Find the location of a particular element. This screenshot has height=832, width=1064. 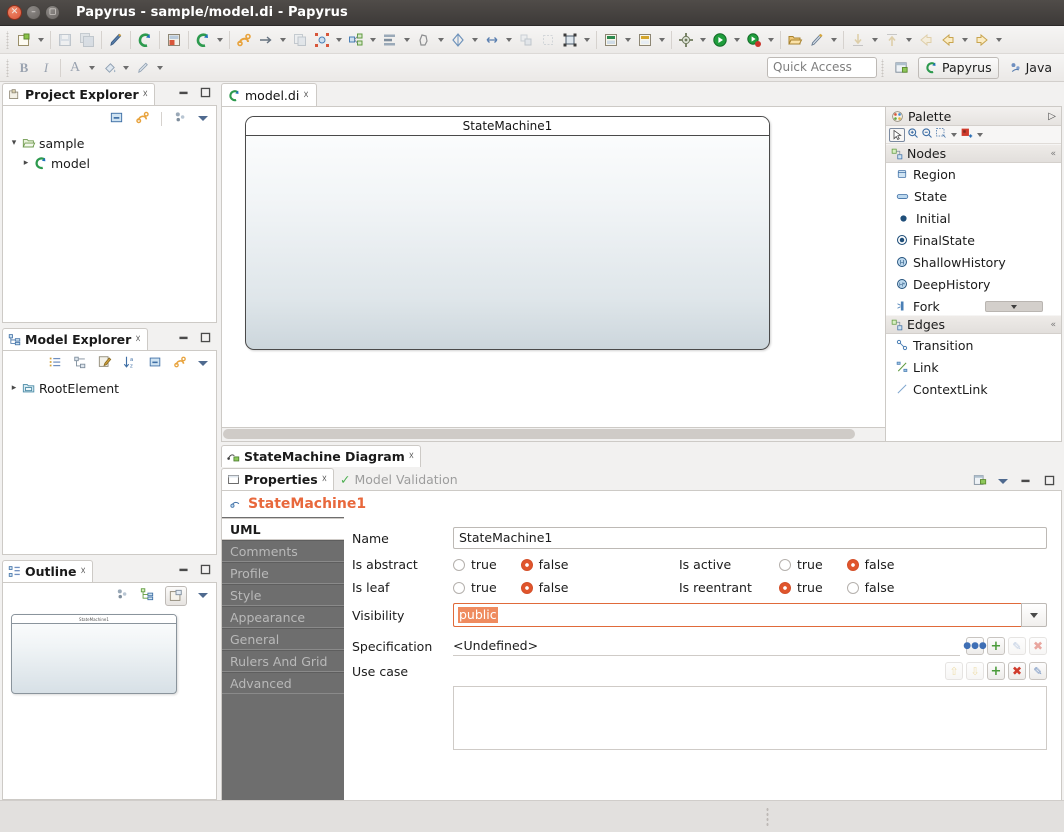

coverage-dropdown-arrow is located at coordinates (771, 40).